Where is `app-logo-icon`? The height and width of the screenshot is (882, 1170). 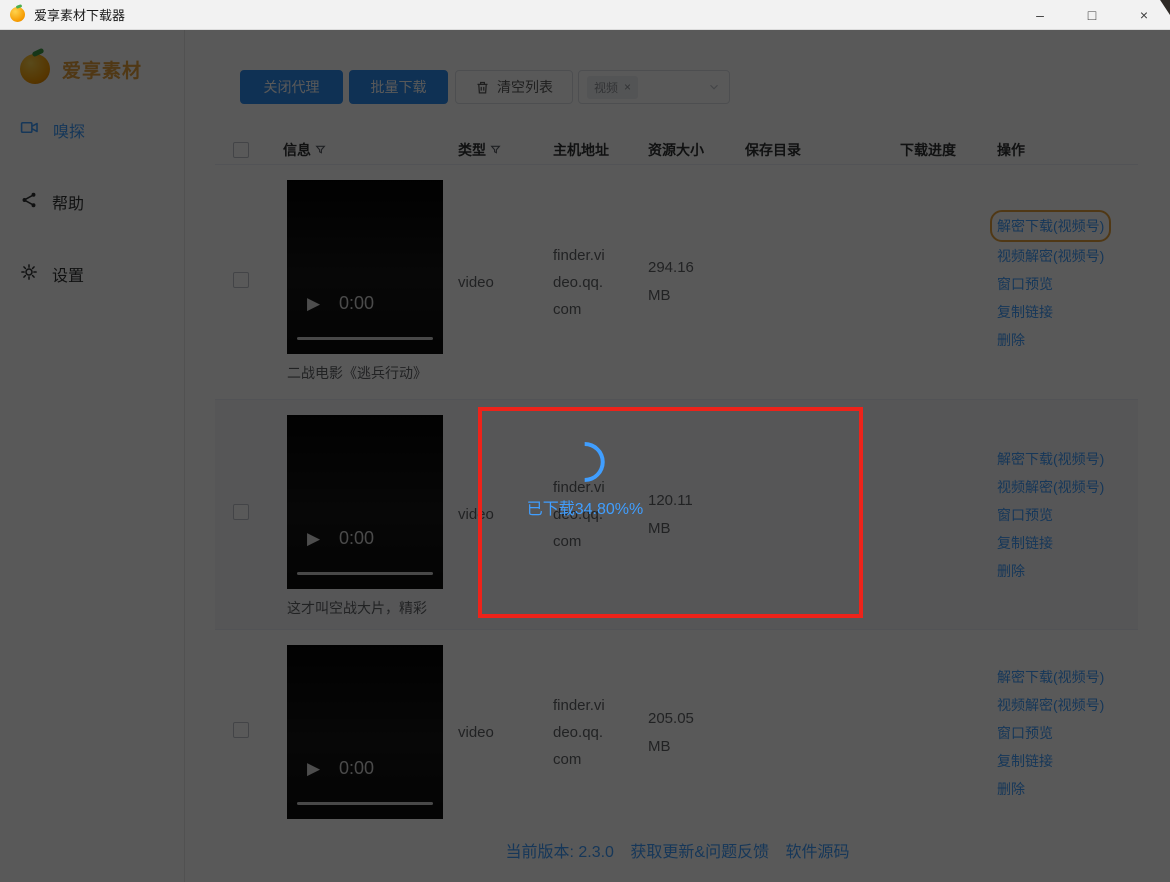
app-logo-icon is located at coordinates (17, 14).